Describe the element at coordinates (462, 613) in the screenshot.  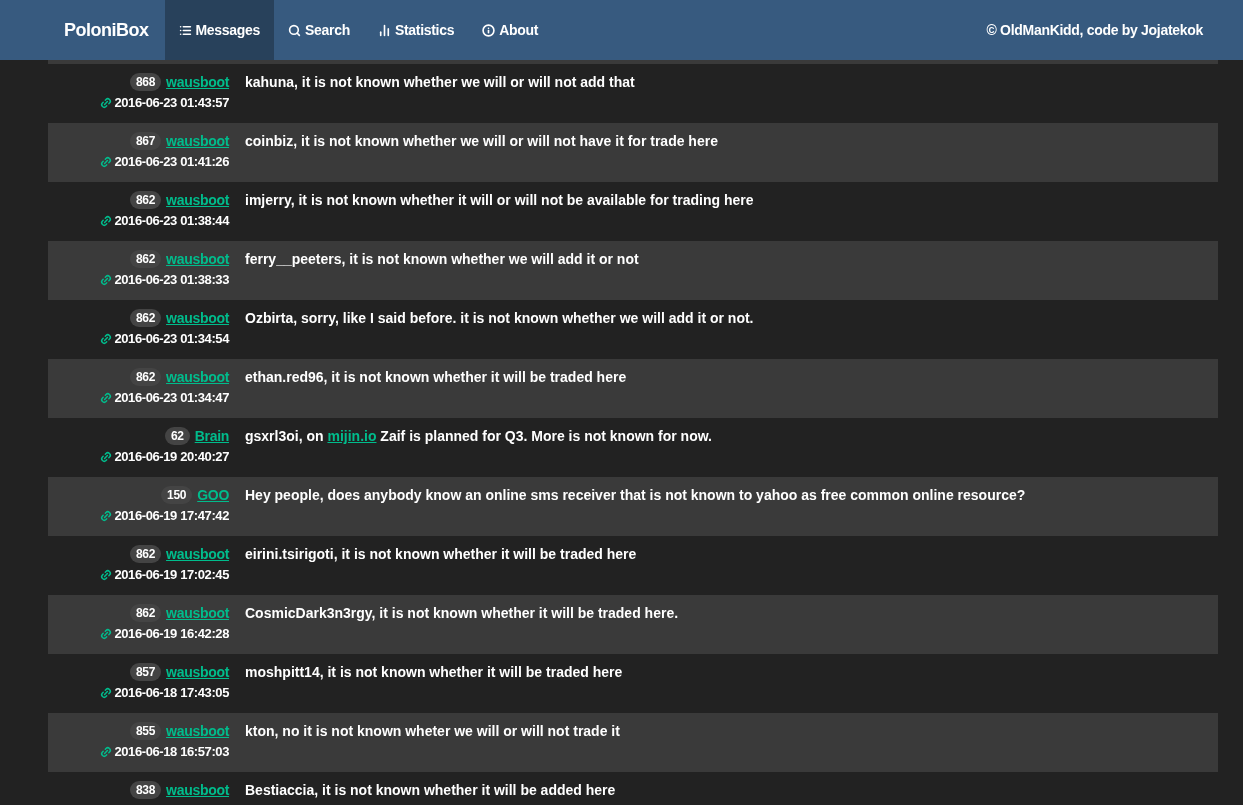
I see `message-text: CosmicDark3n3rgy, it is not known whether it will be traded here.` at that location.